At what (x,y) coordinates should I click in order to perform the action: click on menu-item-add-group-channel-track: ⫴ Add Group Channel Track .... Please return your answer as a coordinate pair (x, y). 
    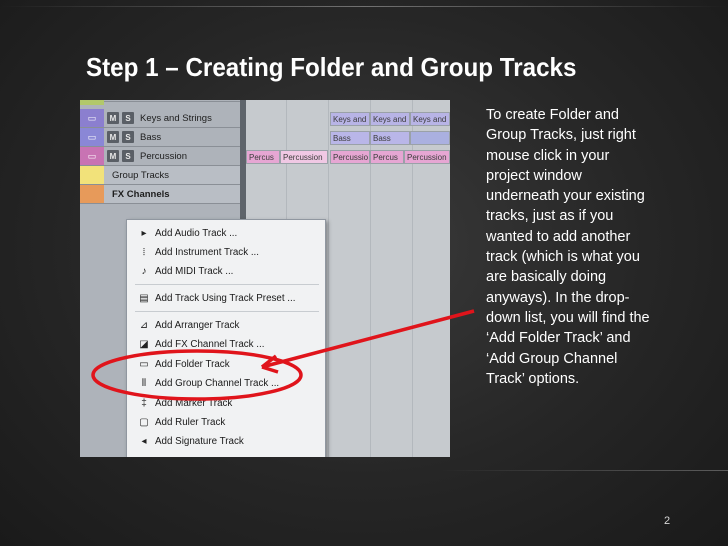
    Looking at the image, I should click on (226, 383).